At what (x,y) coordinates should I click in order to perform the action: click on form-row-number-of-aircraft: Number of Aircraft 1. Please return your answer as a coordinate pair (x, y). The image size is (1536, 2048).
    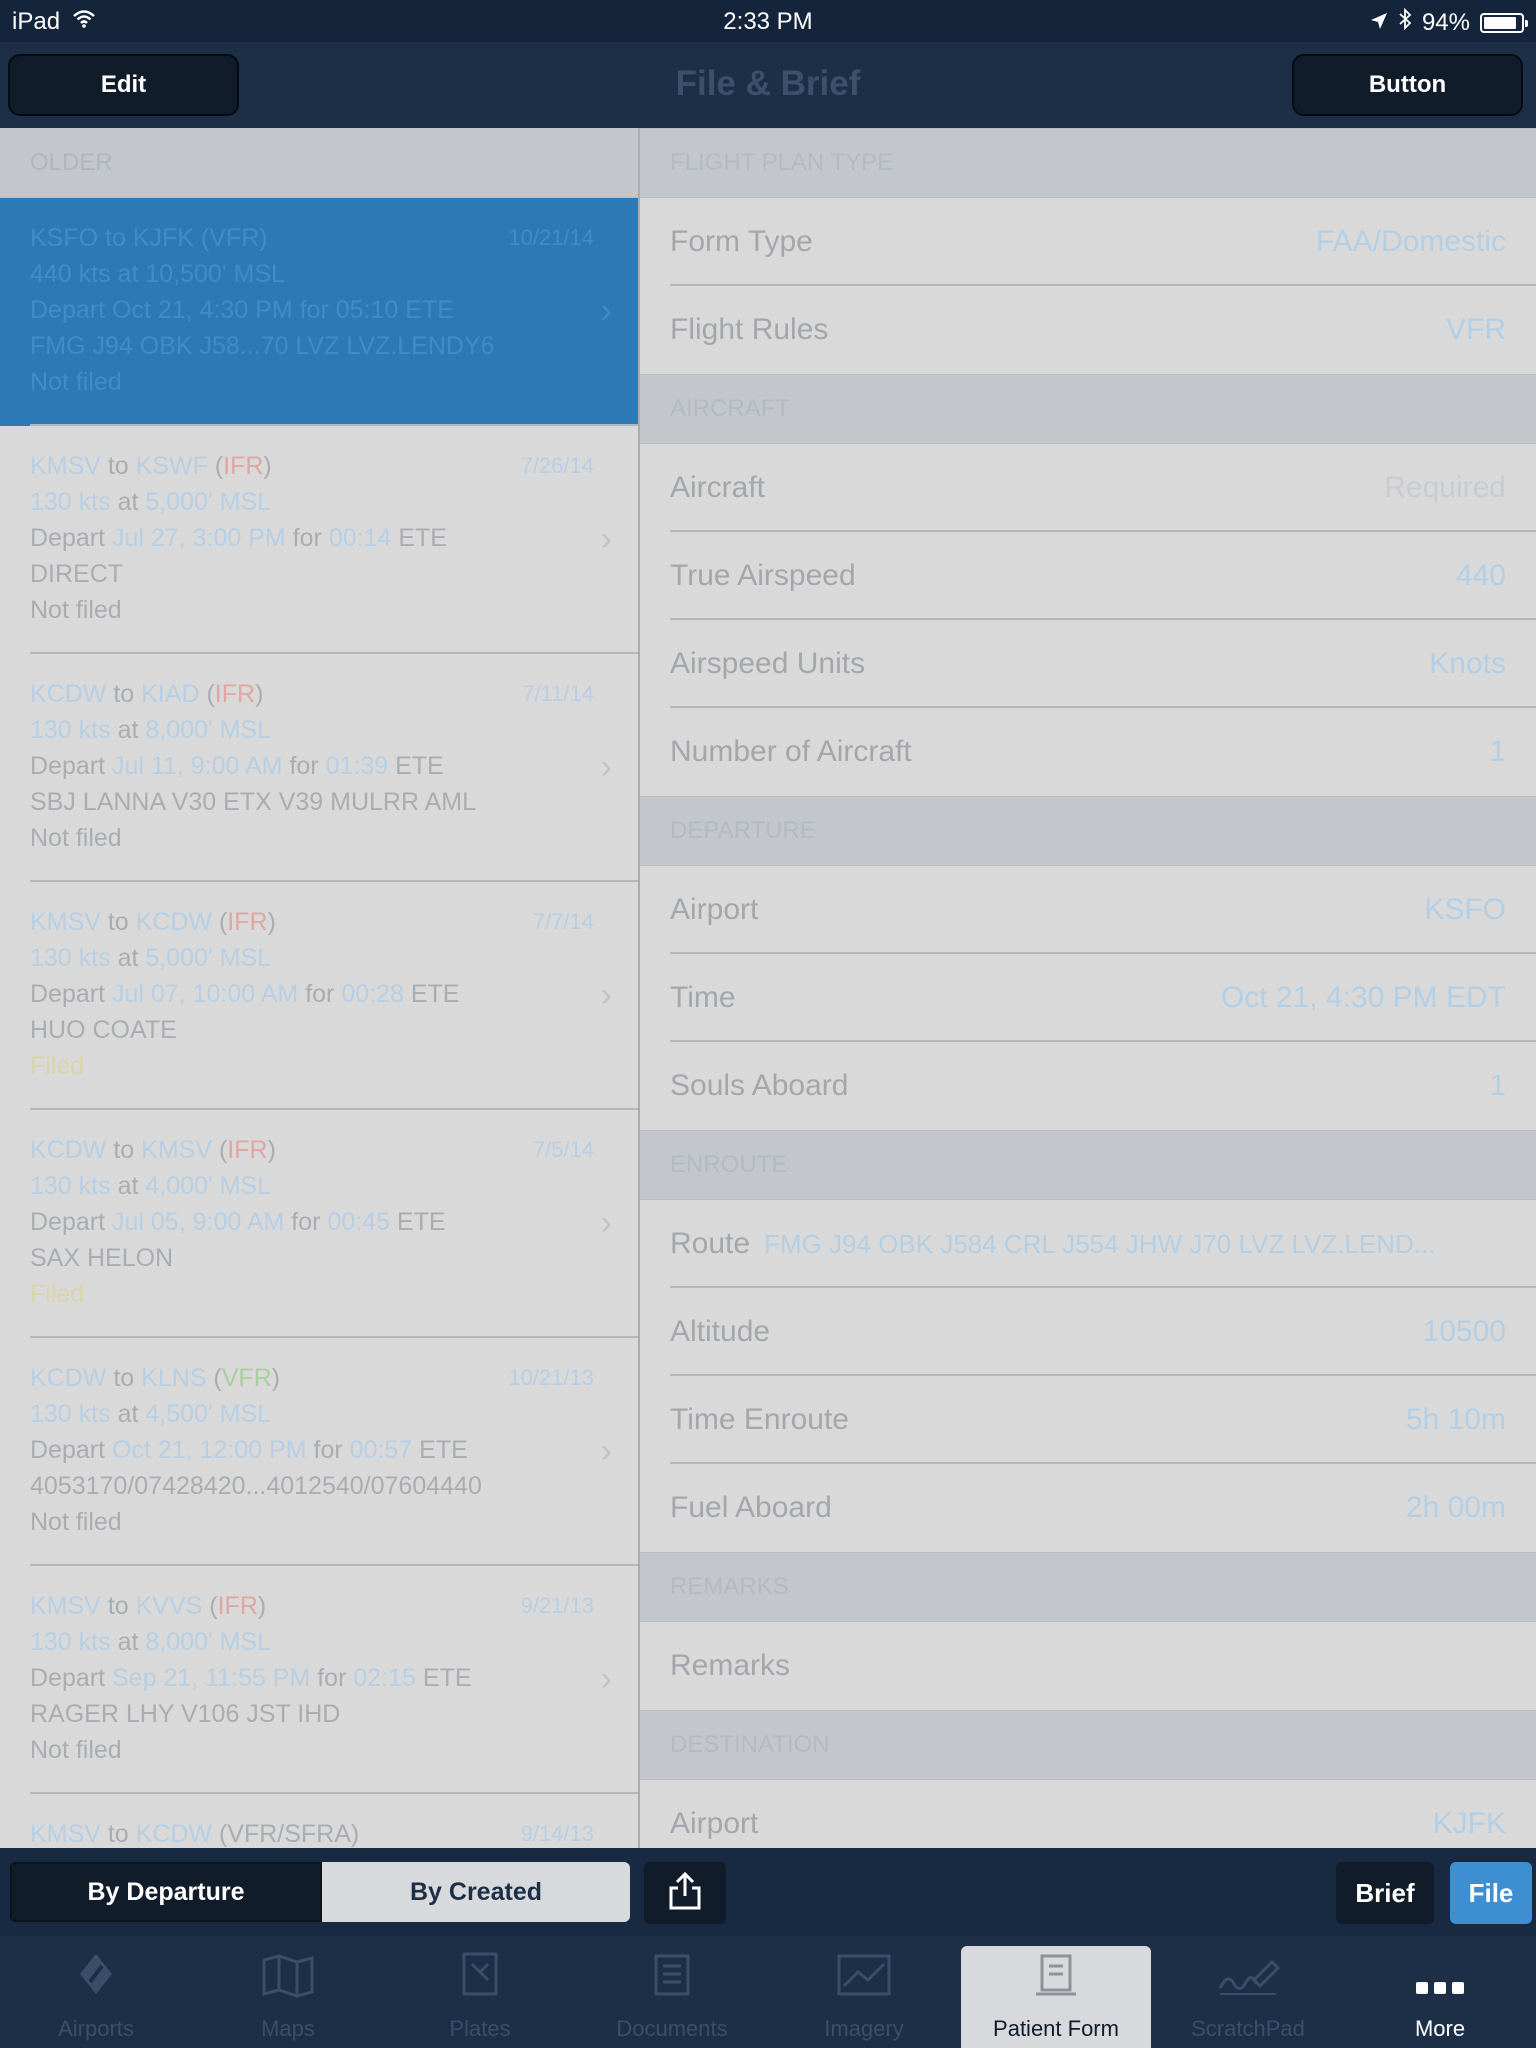
    Looking at the image, I should click on (1088, 752).